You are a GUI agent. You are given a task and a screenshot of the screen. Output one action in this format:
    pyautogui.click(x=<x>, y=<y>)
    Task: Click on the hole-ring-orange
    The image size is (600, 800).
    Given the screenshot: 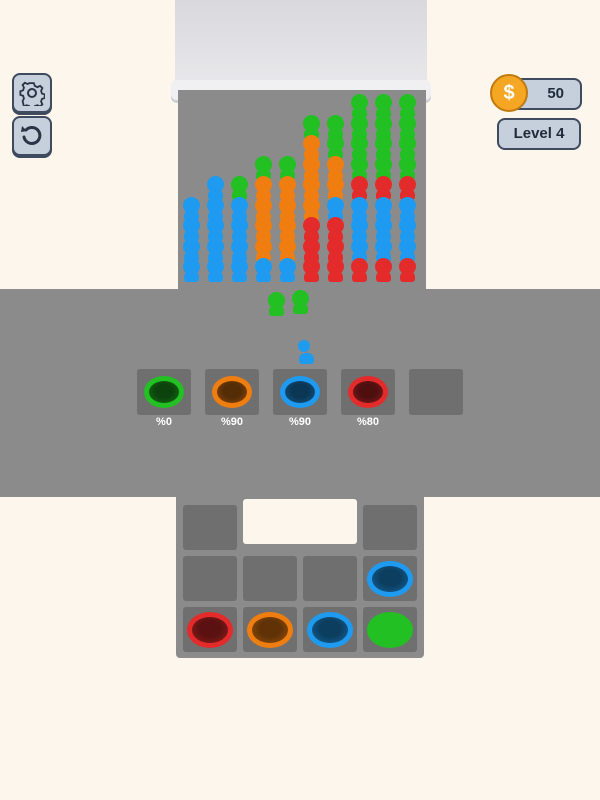 What is the action you would take?
    pyautogui.click(x=232, y=392)
    